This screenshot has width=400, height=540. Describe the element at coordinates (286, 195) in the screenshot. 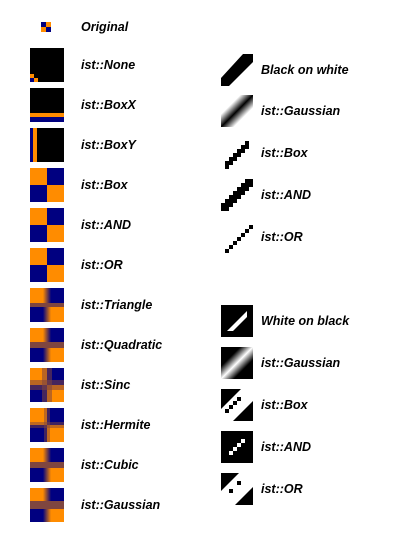

I see `bow-label-and: ist::AND` at that location.